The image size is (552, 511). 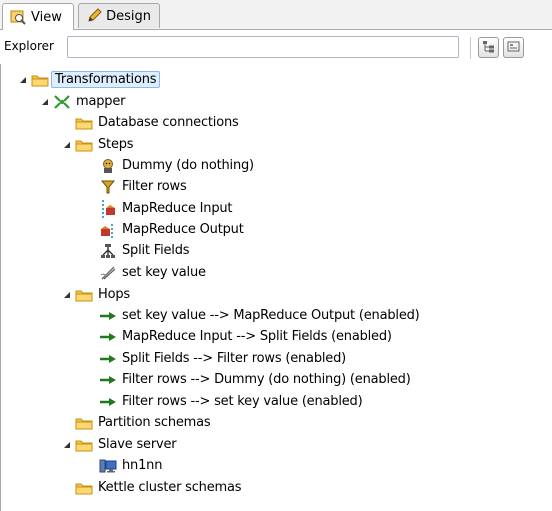 I want to click on tree-node-partition-schemas: Partition schemas, so click(x=142, y=422).